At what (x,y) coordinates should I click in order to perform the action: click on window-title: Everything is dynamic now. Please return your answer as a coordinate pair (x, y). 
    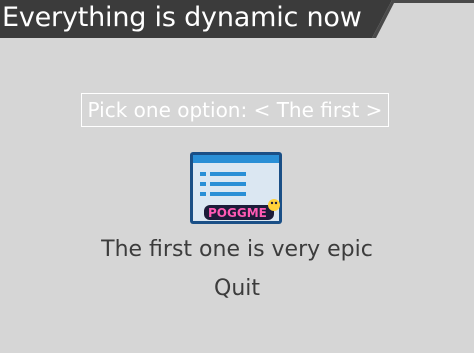
    Looking at the image, I should click on (182, 17).